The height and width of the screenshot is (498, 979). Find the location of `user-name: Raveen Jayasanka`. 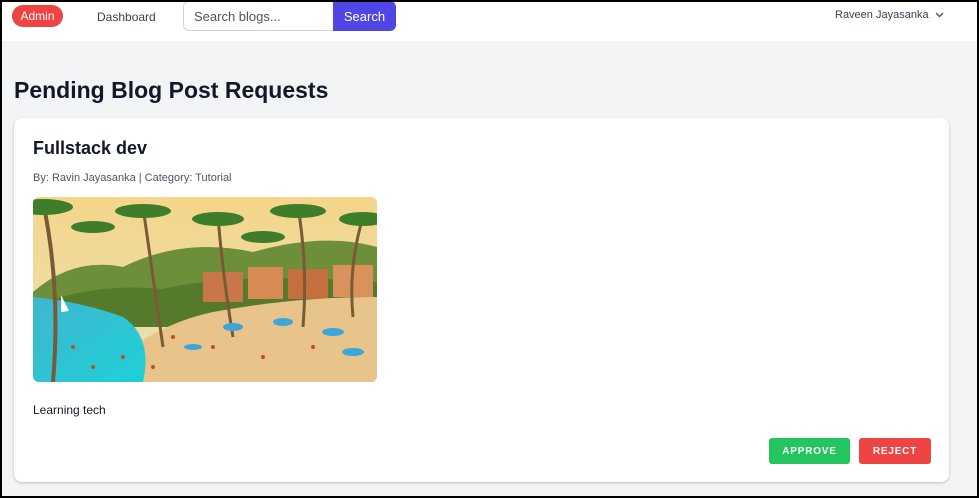

user-name: Raveen Jayasanka is located at coordinates (882, 15).